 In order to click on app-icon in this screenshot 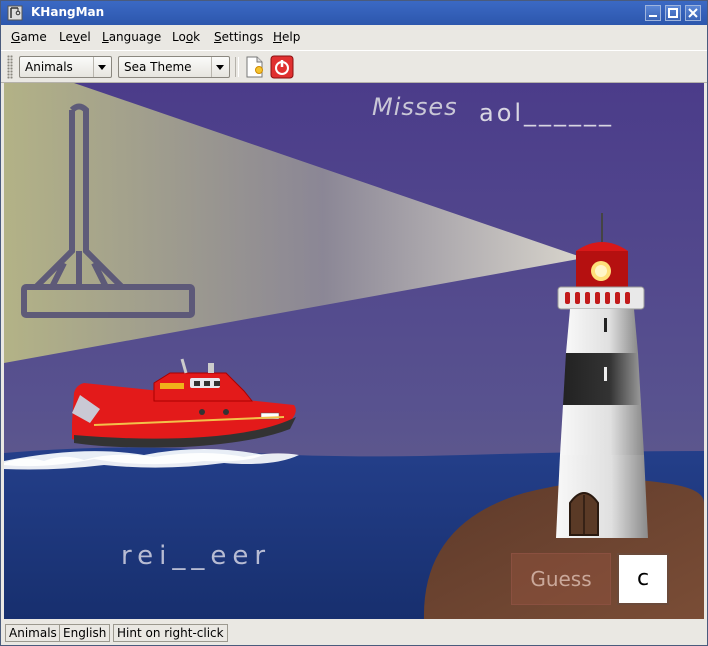, I will do `click(15, 13)`.